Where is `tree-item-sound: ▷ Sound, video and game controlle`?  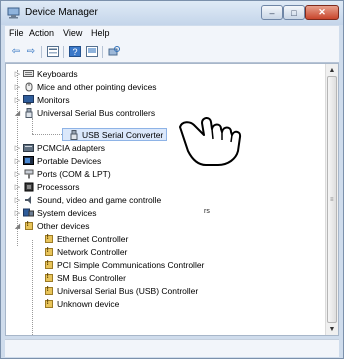
tree-item-sound: ▷ Sound, video and game controlle is located at coordinates (87, 199).